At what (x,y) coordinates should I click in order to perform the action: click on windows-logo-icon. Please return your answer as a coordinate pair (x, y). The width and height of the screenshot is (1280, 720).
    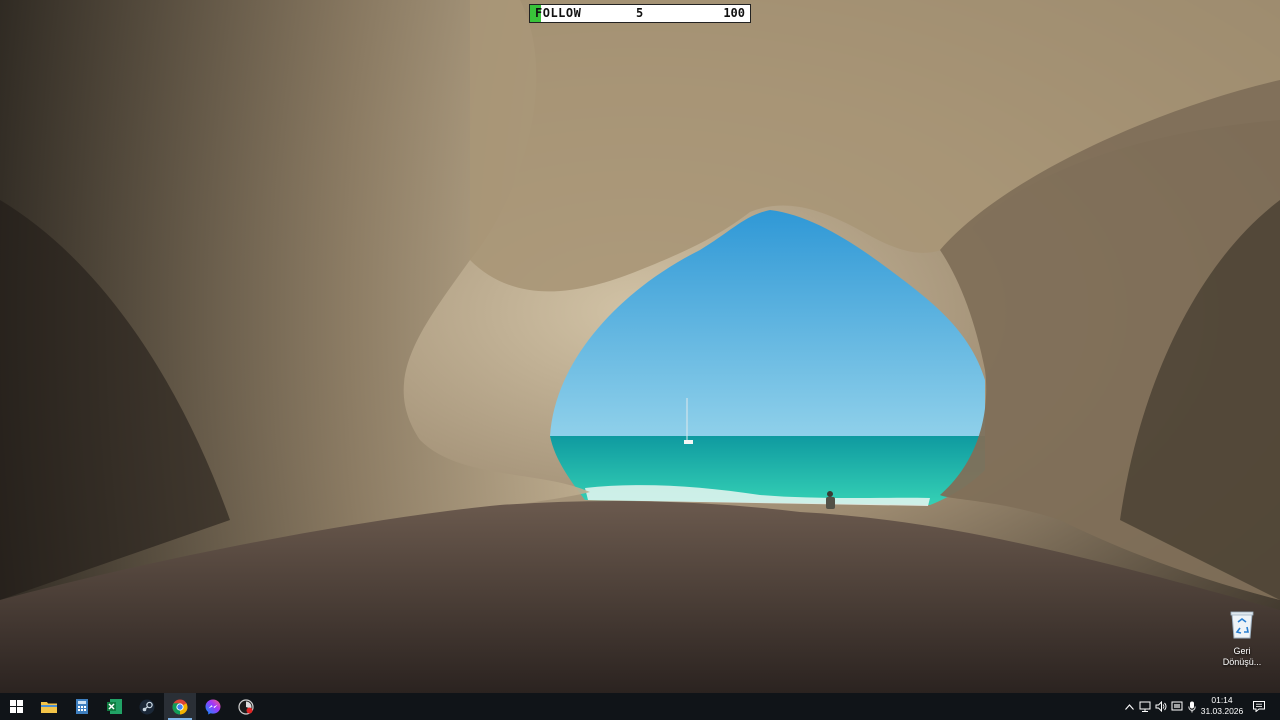
    Looking at the image, I should click on (16, 706).